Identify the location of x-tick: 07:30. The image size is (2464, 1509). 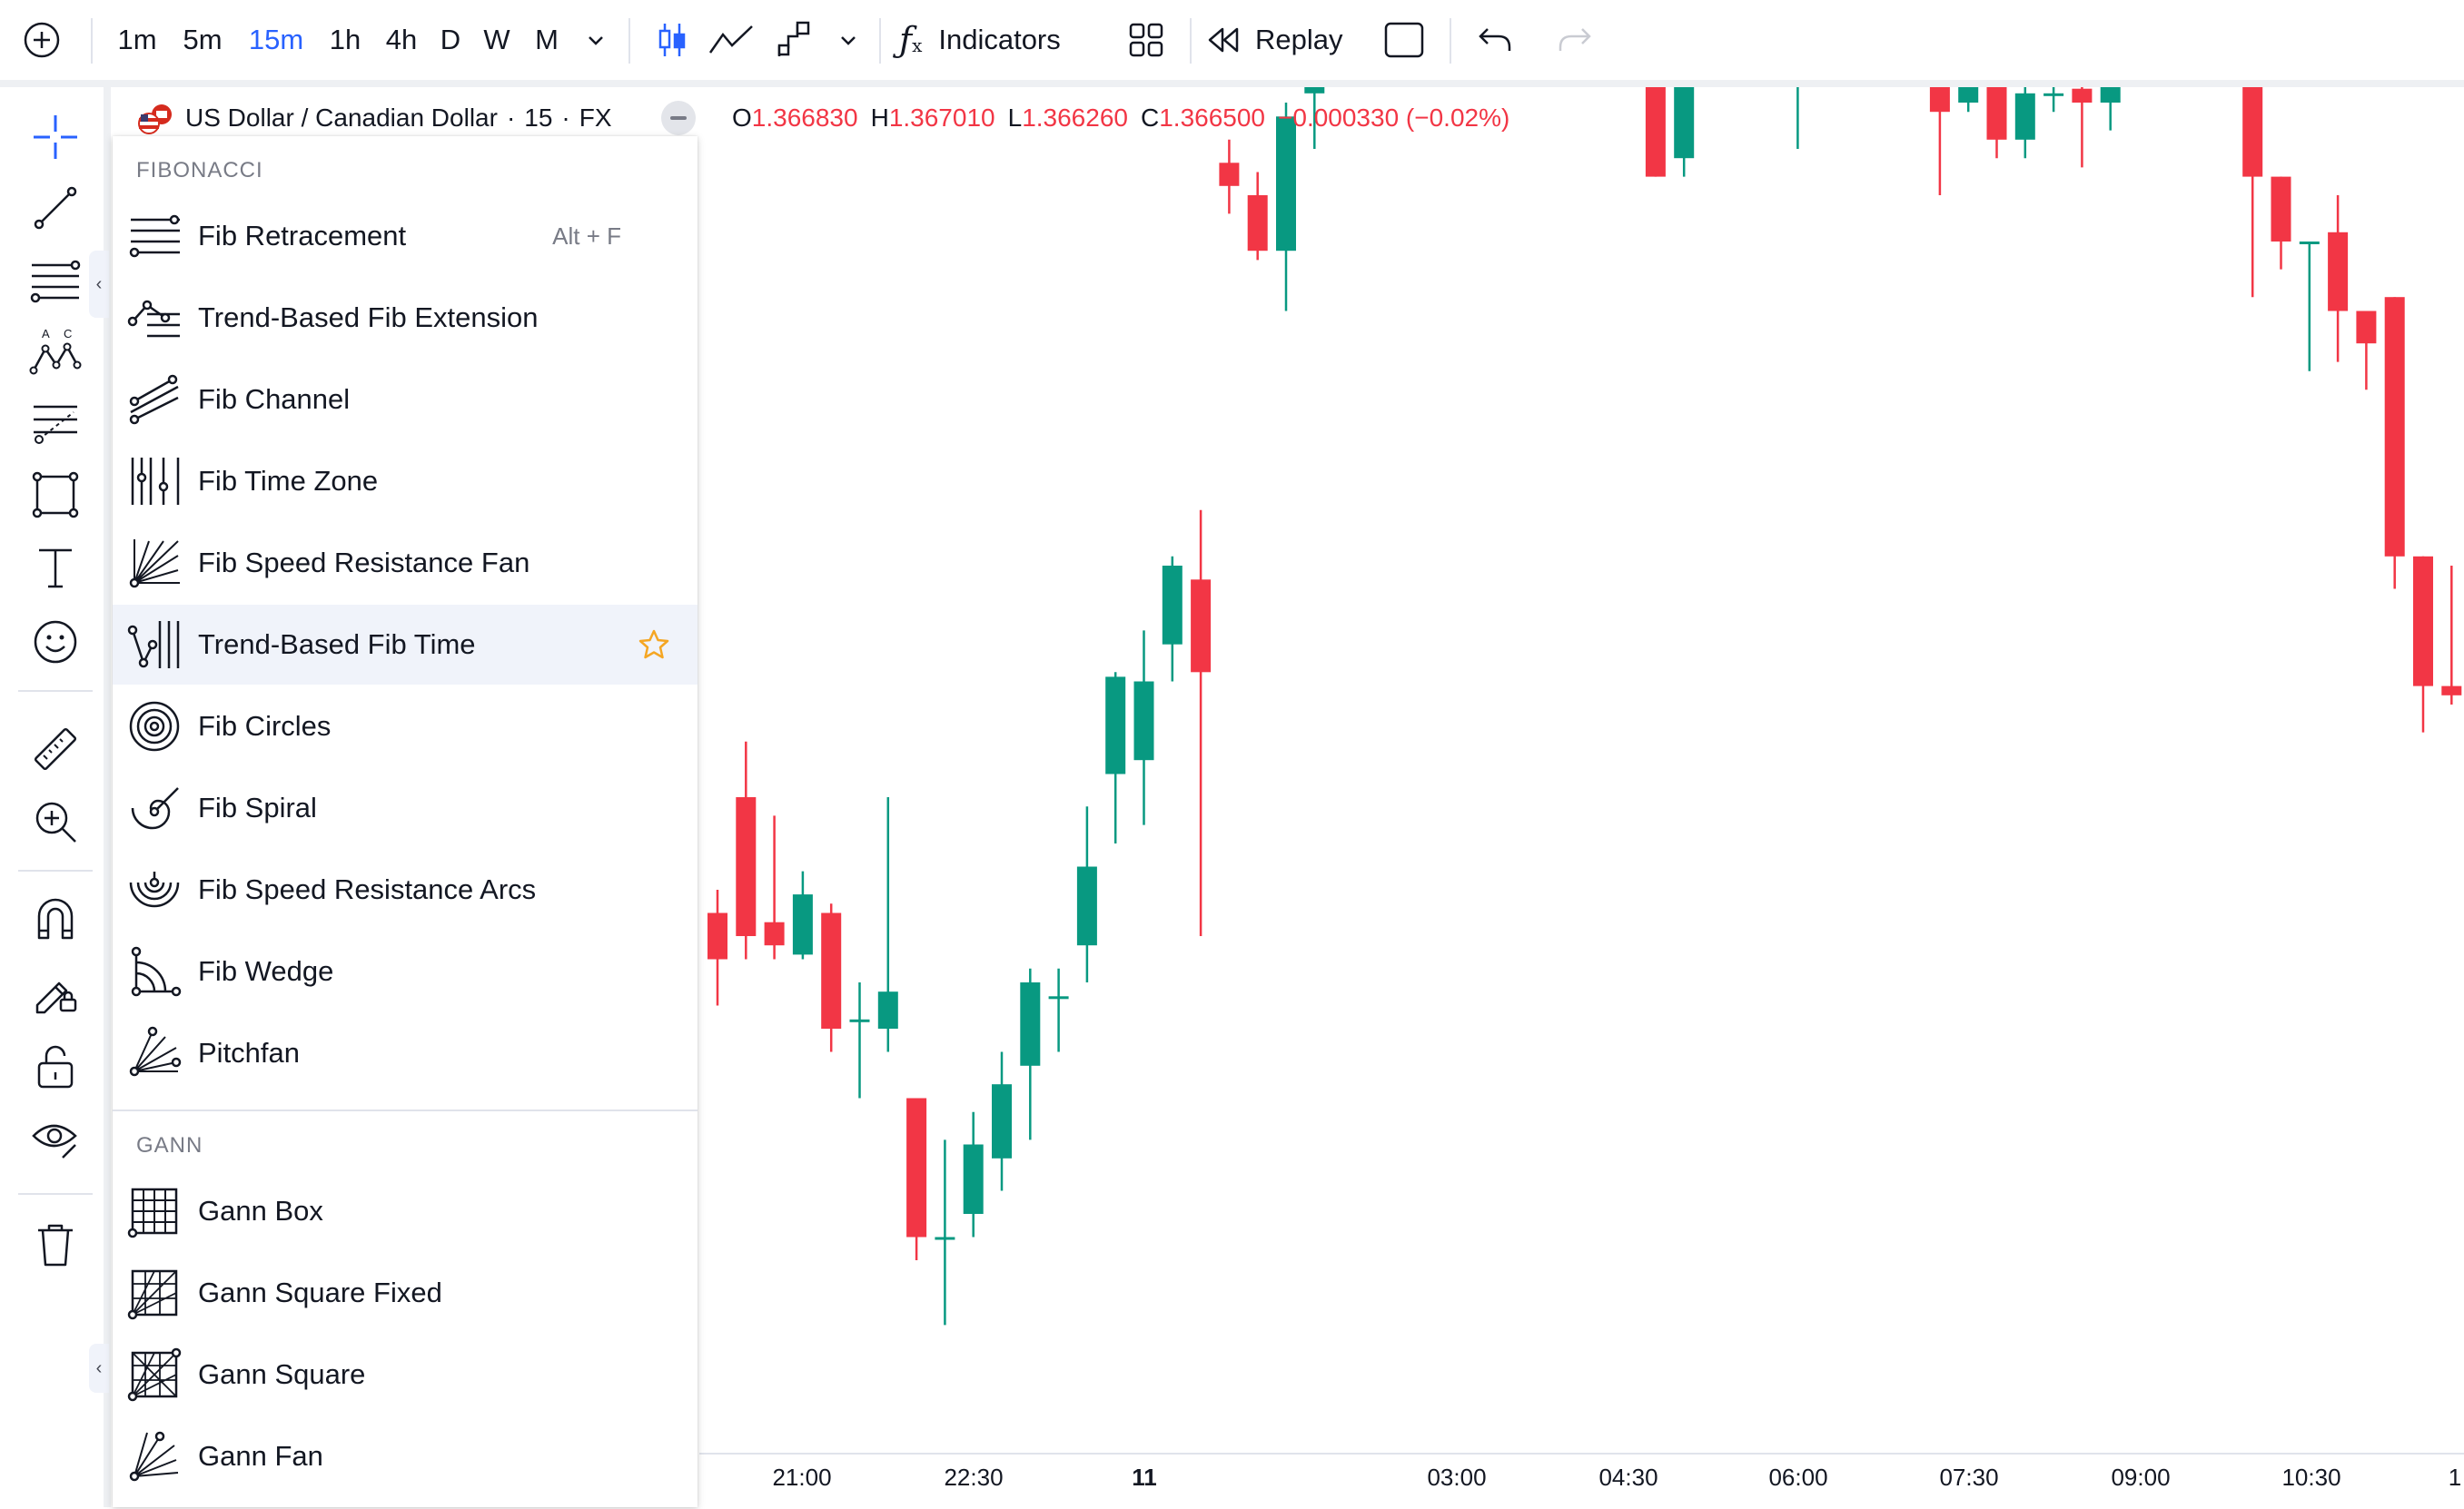
(1969, 1478).